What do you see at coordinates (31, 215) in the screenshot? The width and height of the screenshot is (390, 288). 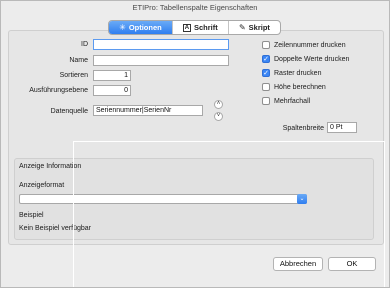 I see `example-label: Beispiel` at bounding box center [31, 215].